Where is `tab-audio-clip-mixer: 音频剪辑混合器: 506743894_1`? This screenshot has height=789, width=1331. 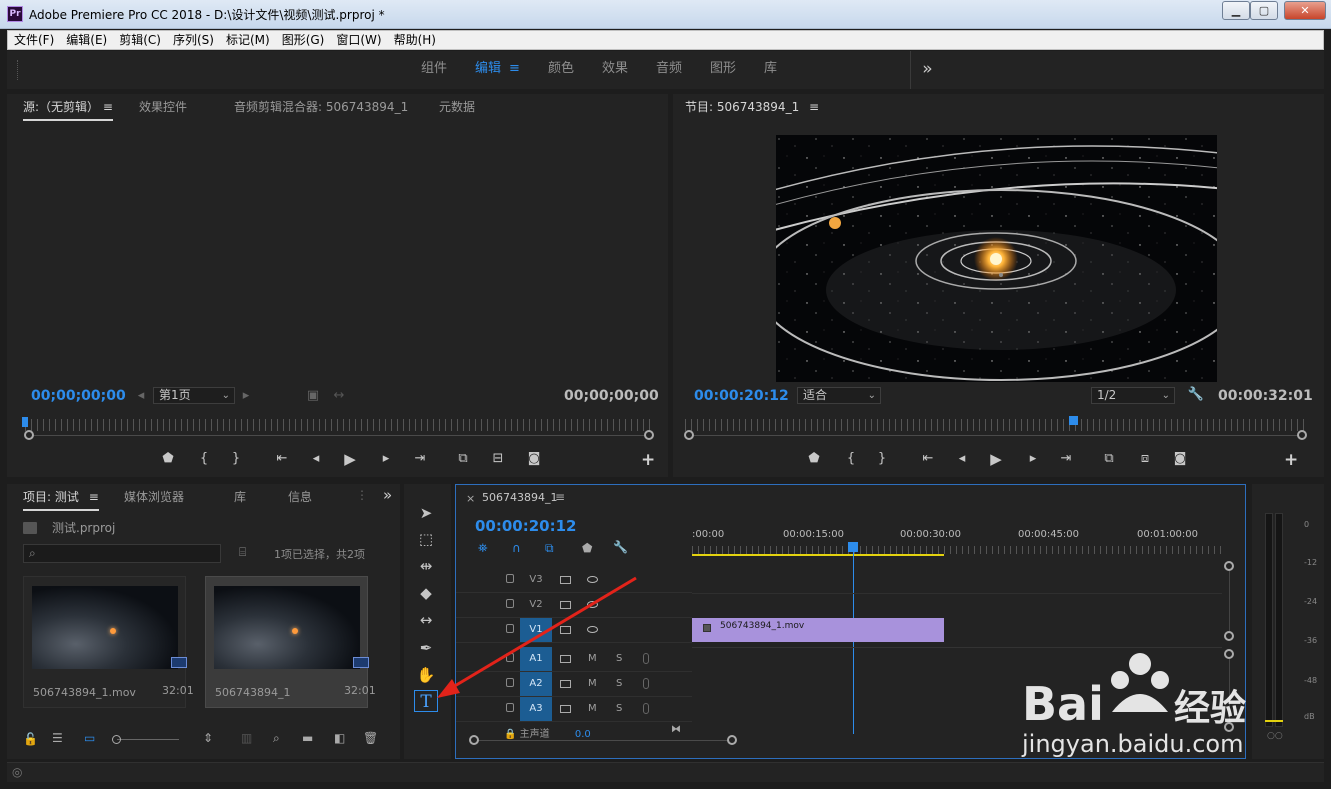 tab-audio-clip-mixer: 音频剪辑混合器: 506743894_1 is located at coordinates (321, 106).